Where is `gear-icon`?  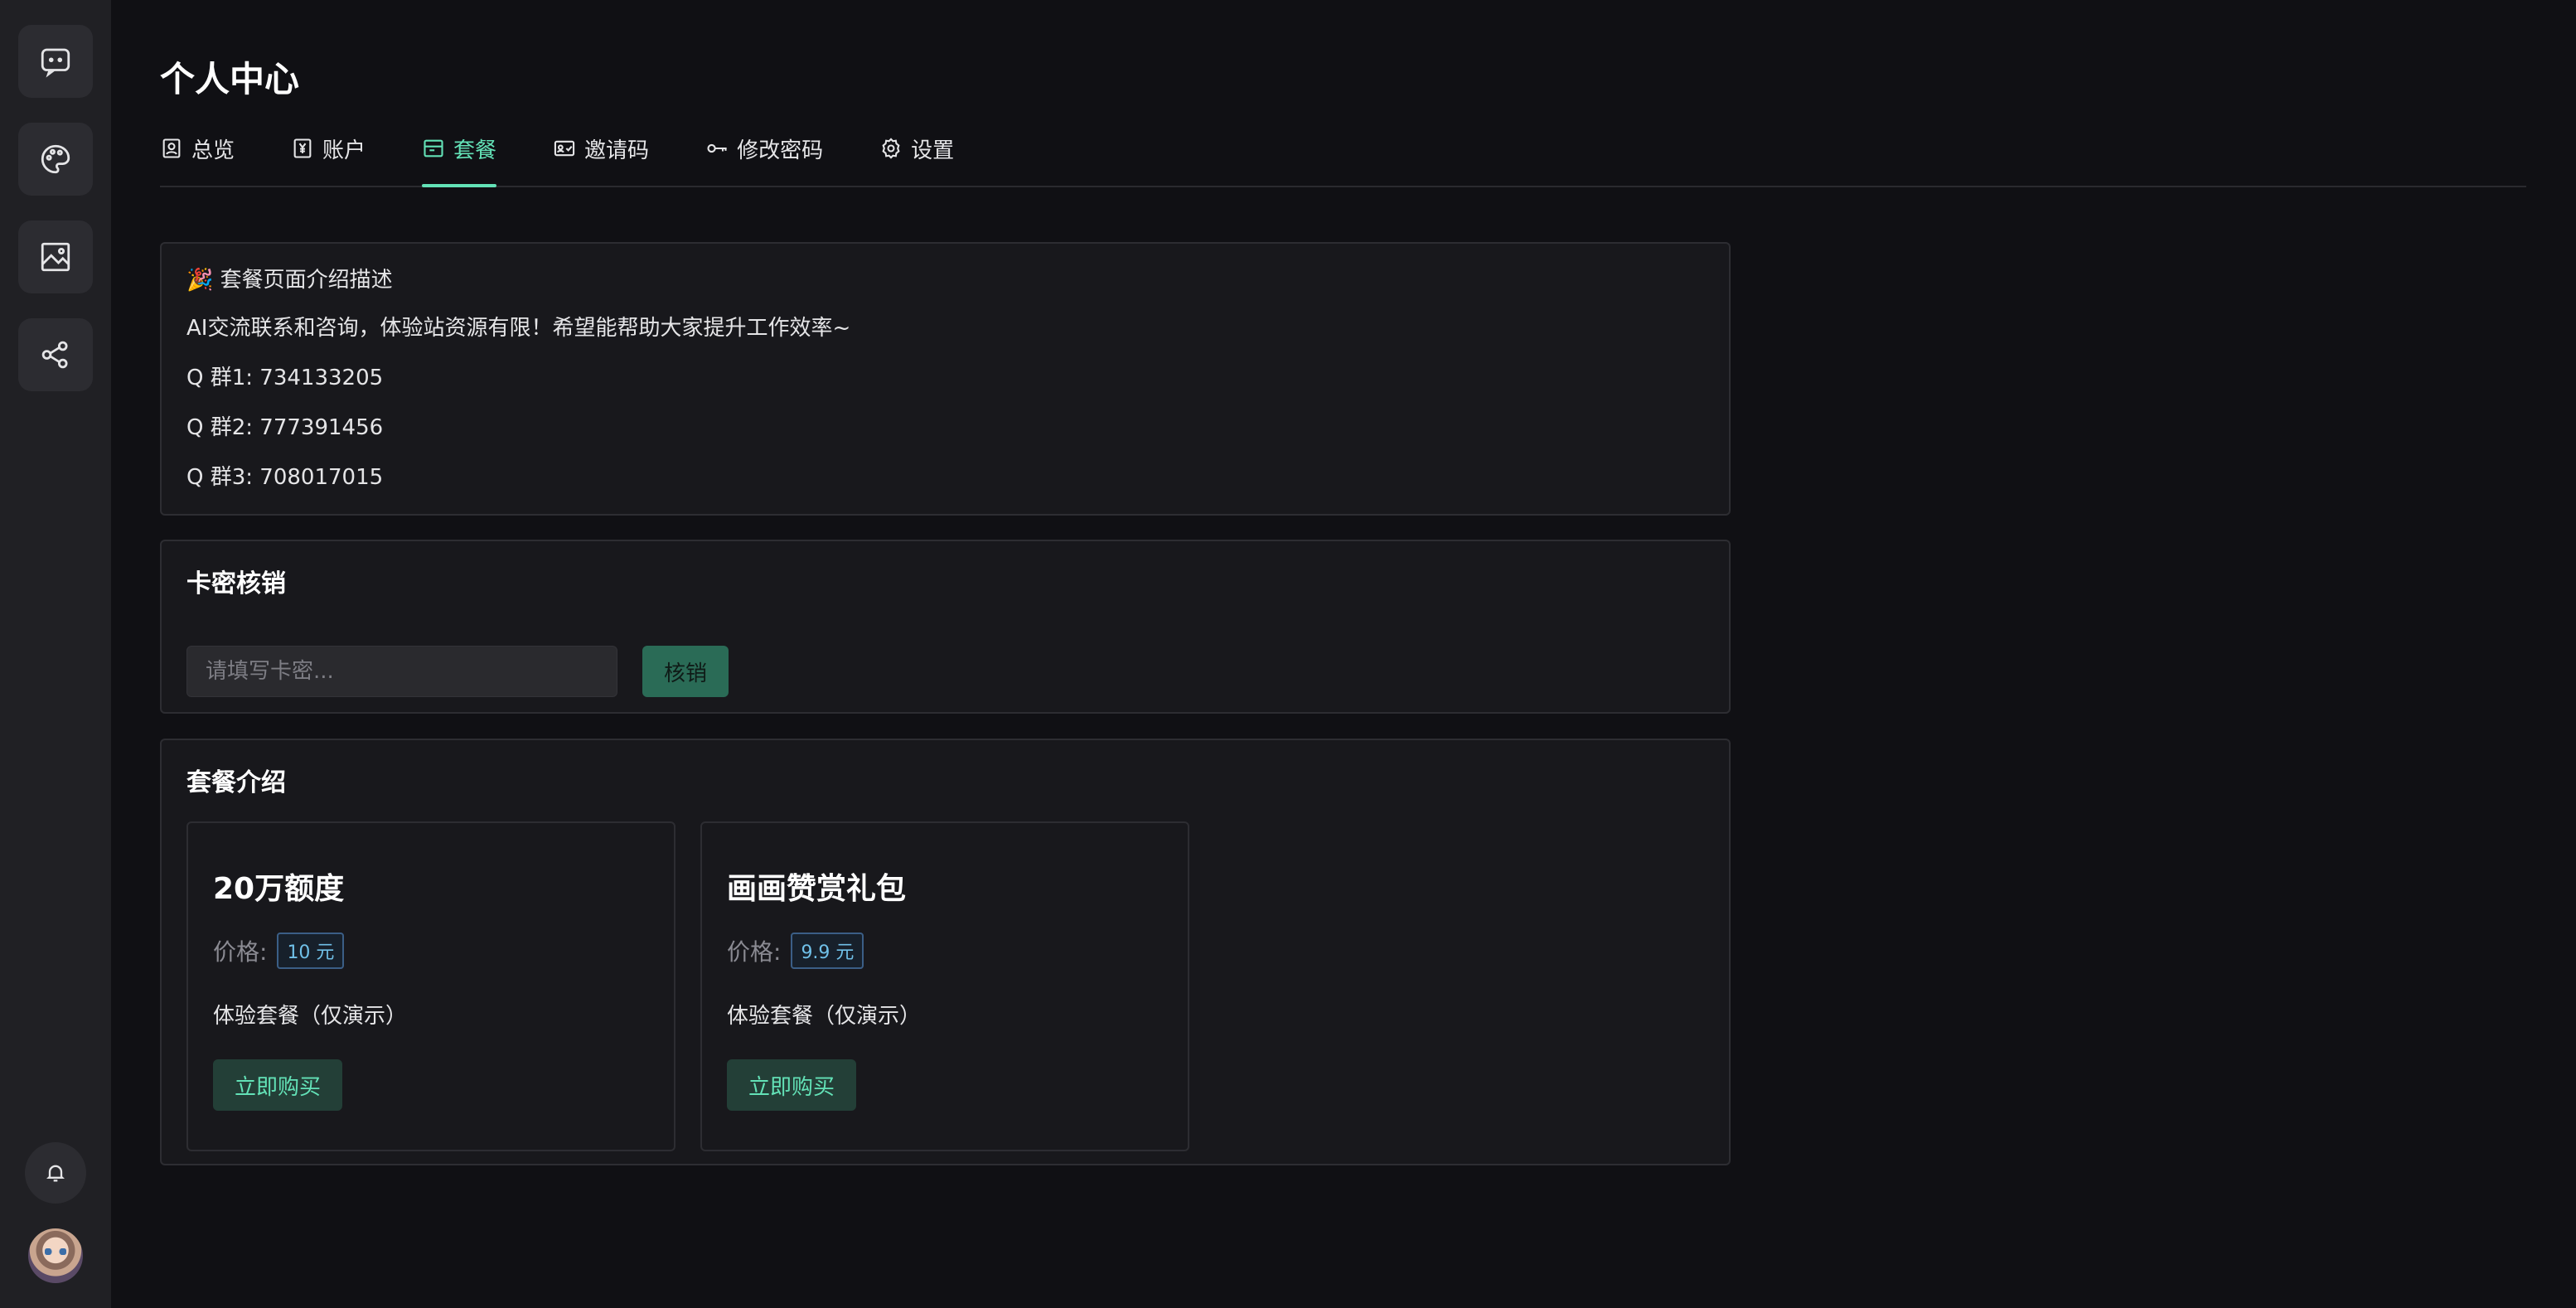
gear-icon is located at coordinates (891, 148).